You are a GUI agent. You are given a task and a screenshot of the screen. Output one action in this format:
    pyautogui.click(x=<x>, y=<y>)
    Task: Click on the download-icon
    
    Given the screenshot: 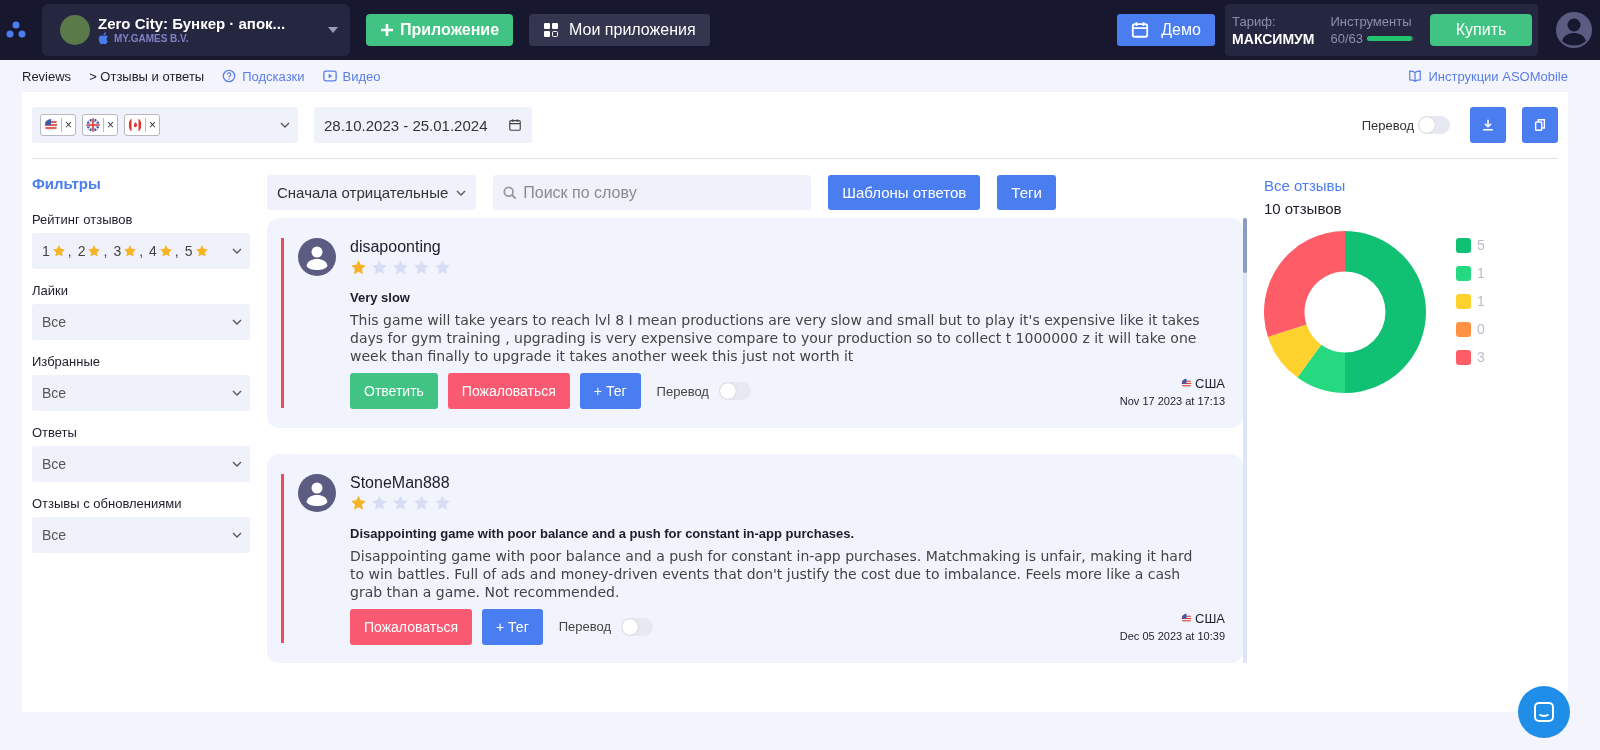 What is the action you would take?
    pyautogui.click(x=1488, y=125)
    